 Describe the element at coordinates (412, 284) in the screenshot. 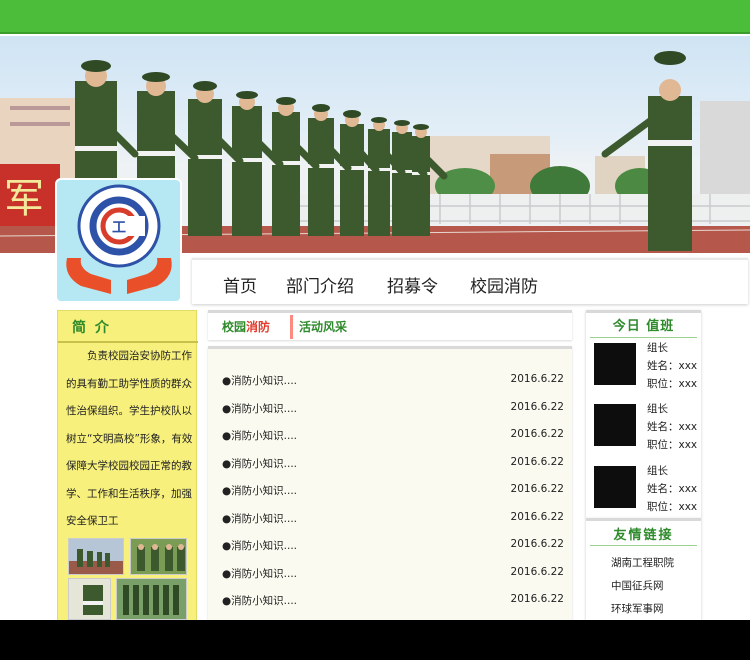

I see `nav-recruit: 招募令` at that location.